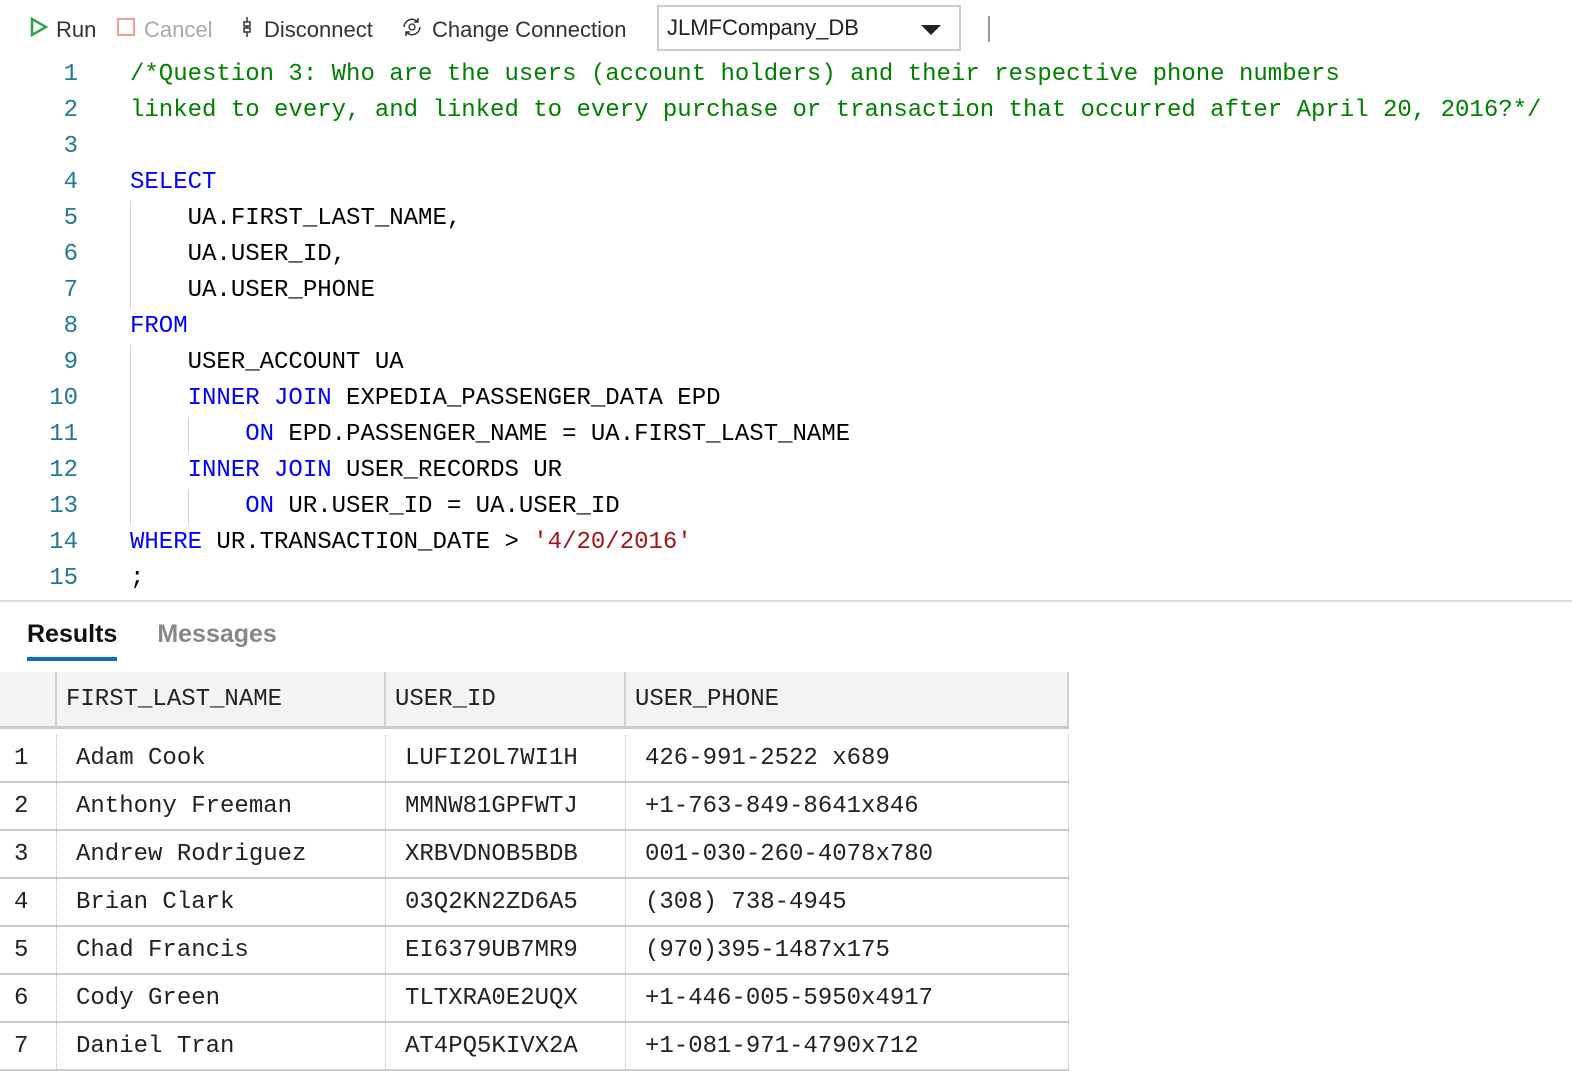 The height and width of the screenshot is (1071, 1572). I want to click on table-cell: Cody Green, so click(221, 998).